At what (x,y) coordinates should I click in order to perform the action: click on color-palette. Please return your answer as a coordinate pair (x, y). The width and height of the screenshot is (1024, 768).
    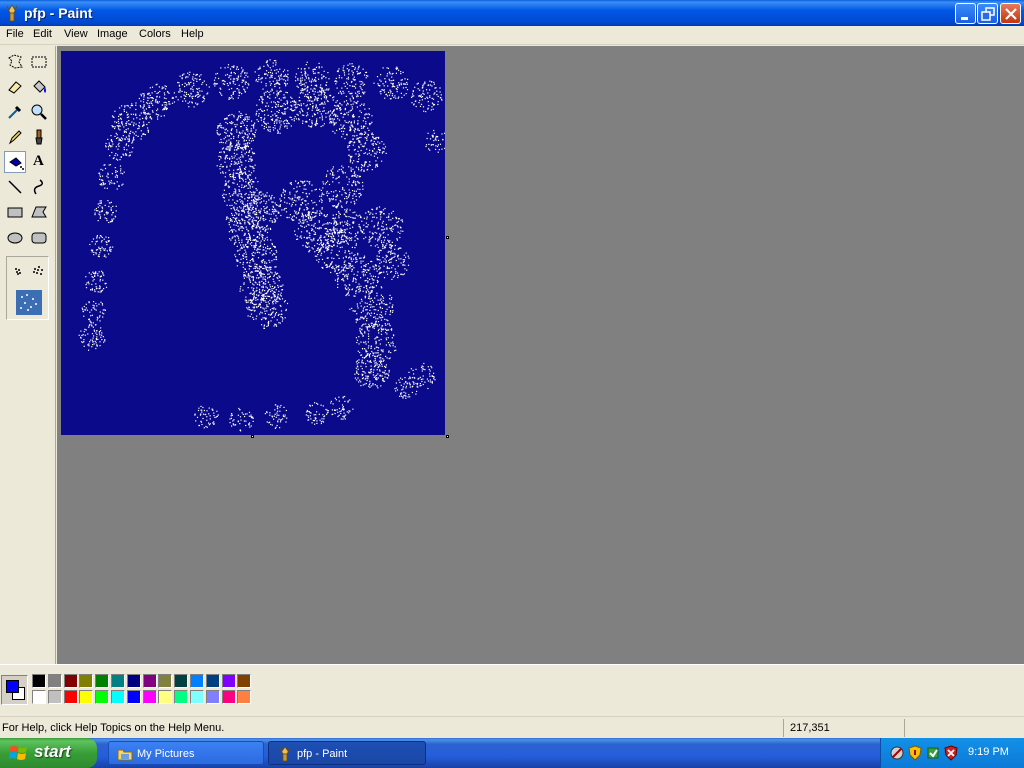
    Looking at the image, I should click on (512, 689).